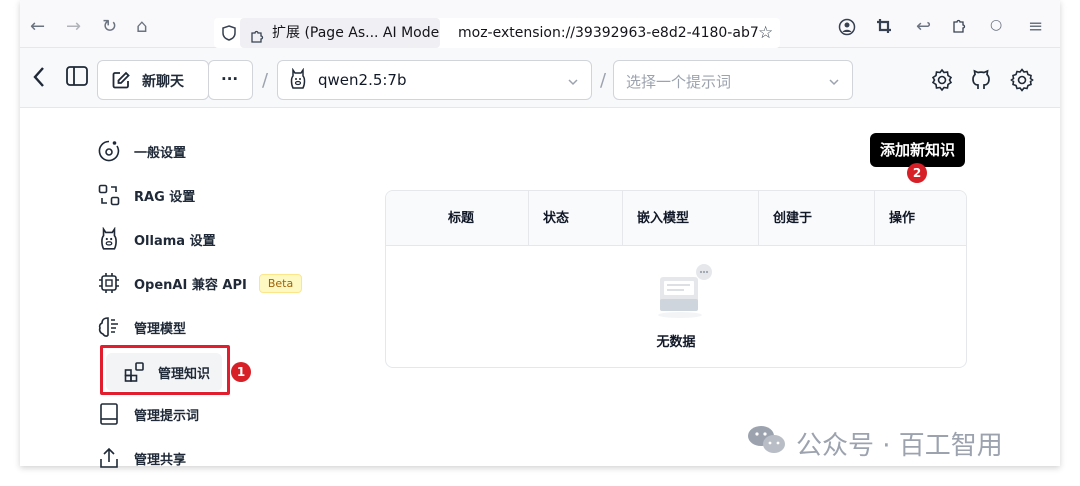  I want to click on bookmark-star-icon: ☆, so click(765, 33).